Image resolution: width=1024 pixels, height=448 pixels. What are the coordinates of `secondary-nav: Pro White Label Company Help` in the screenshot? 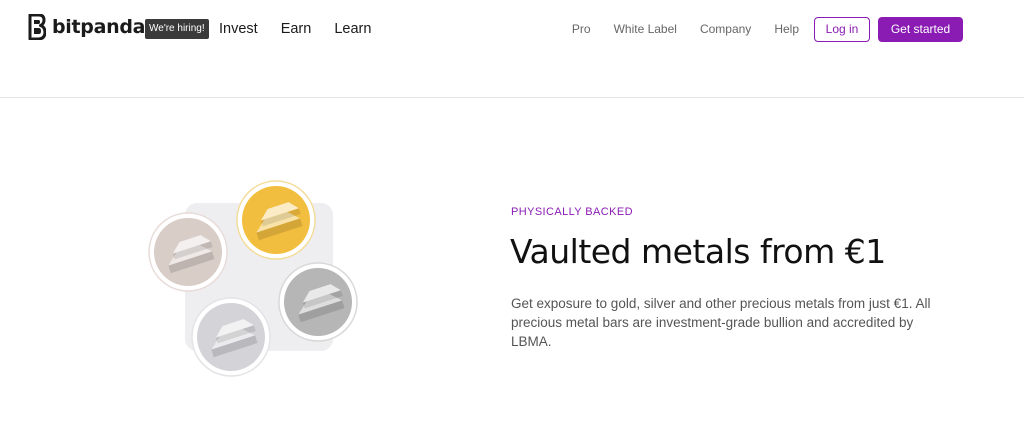 It's located at (685, 29).